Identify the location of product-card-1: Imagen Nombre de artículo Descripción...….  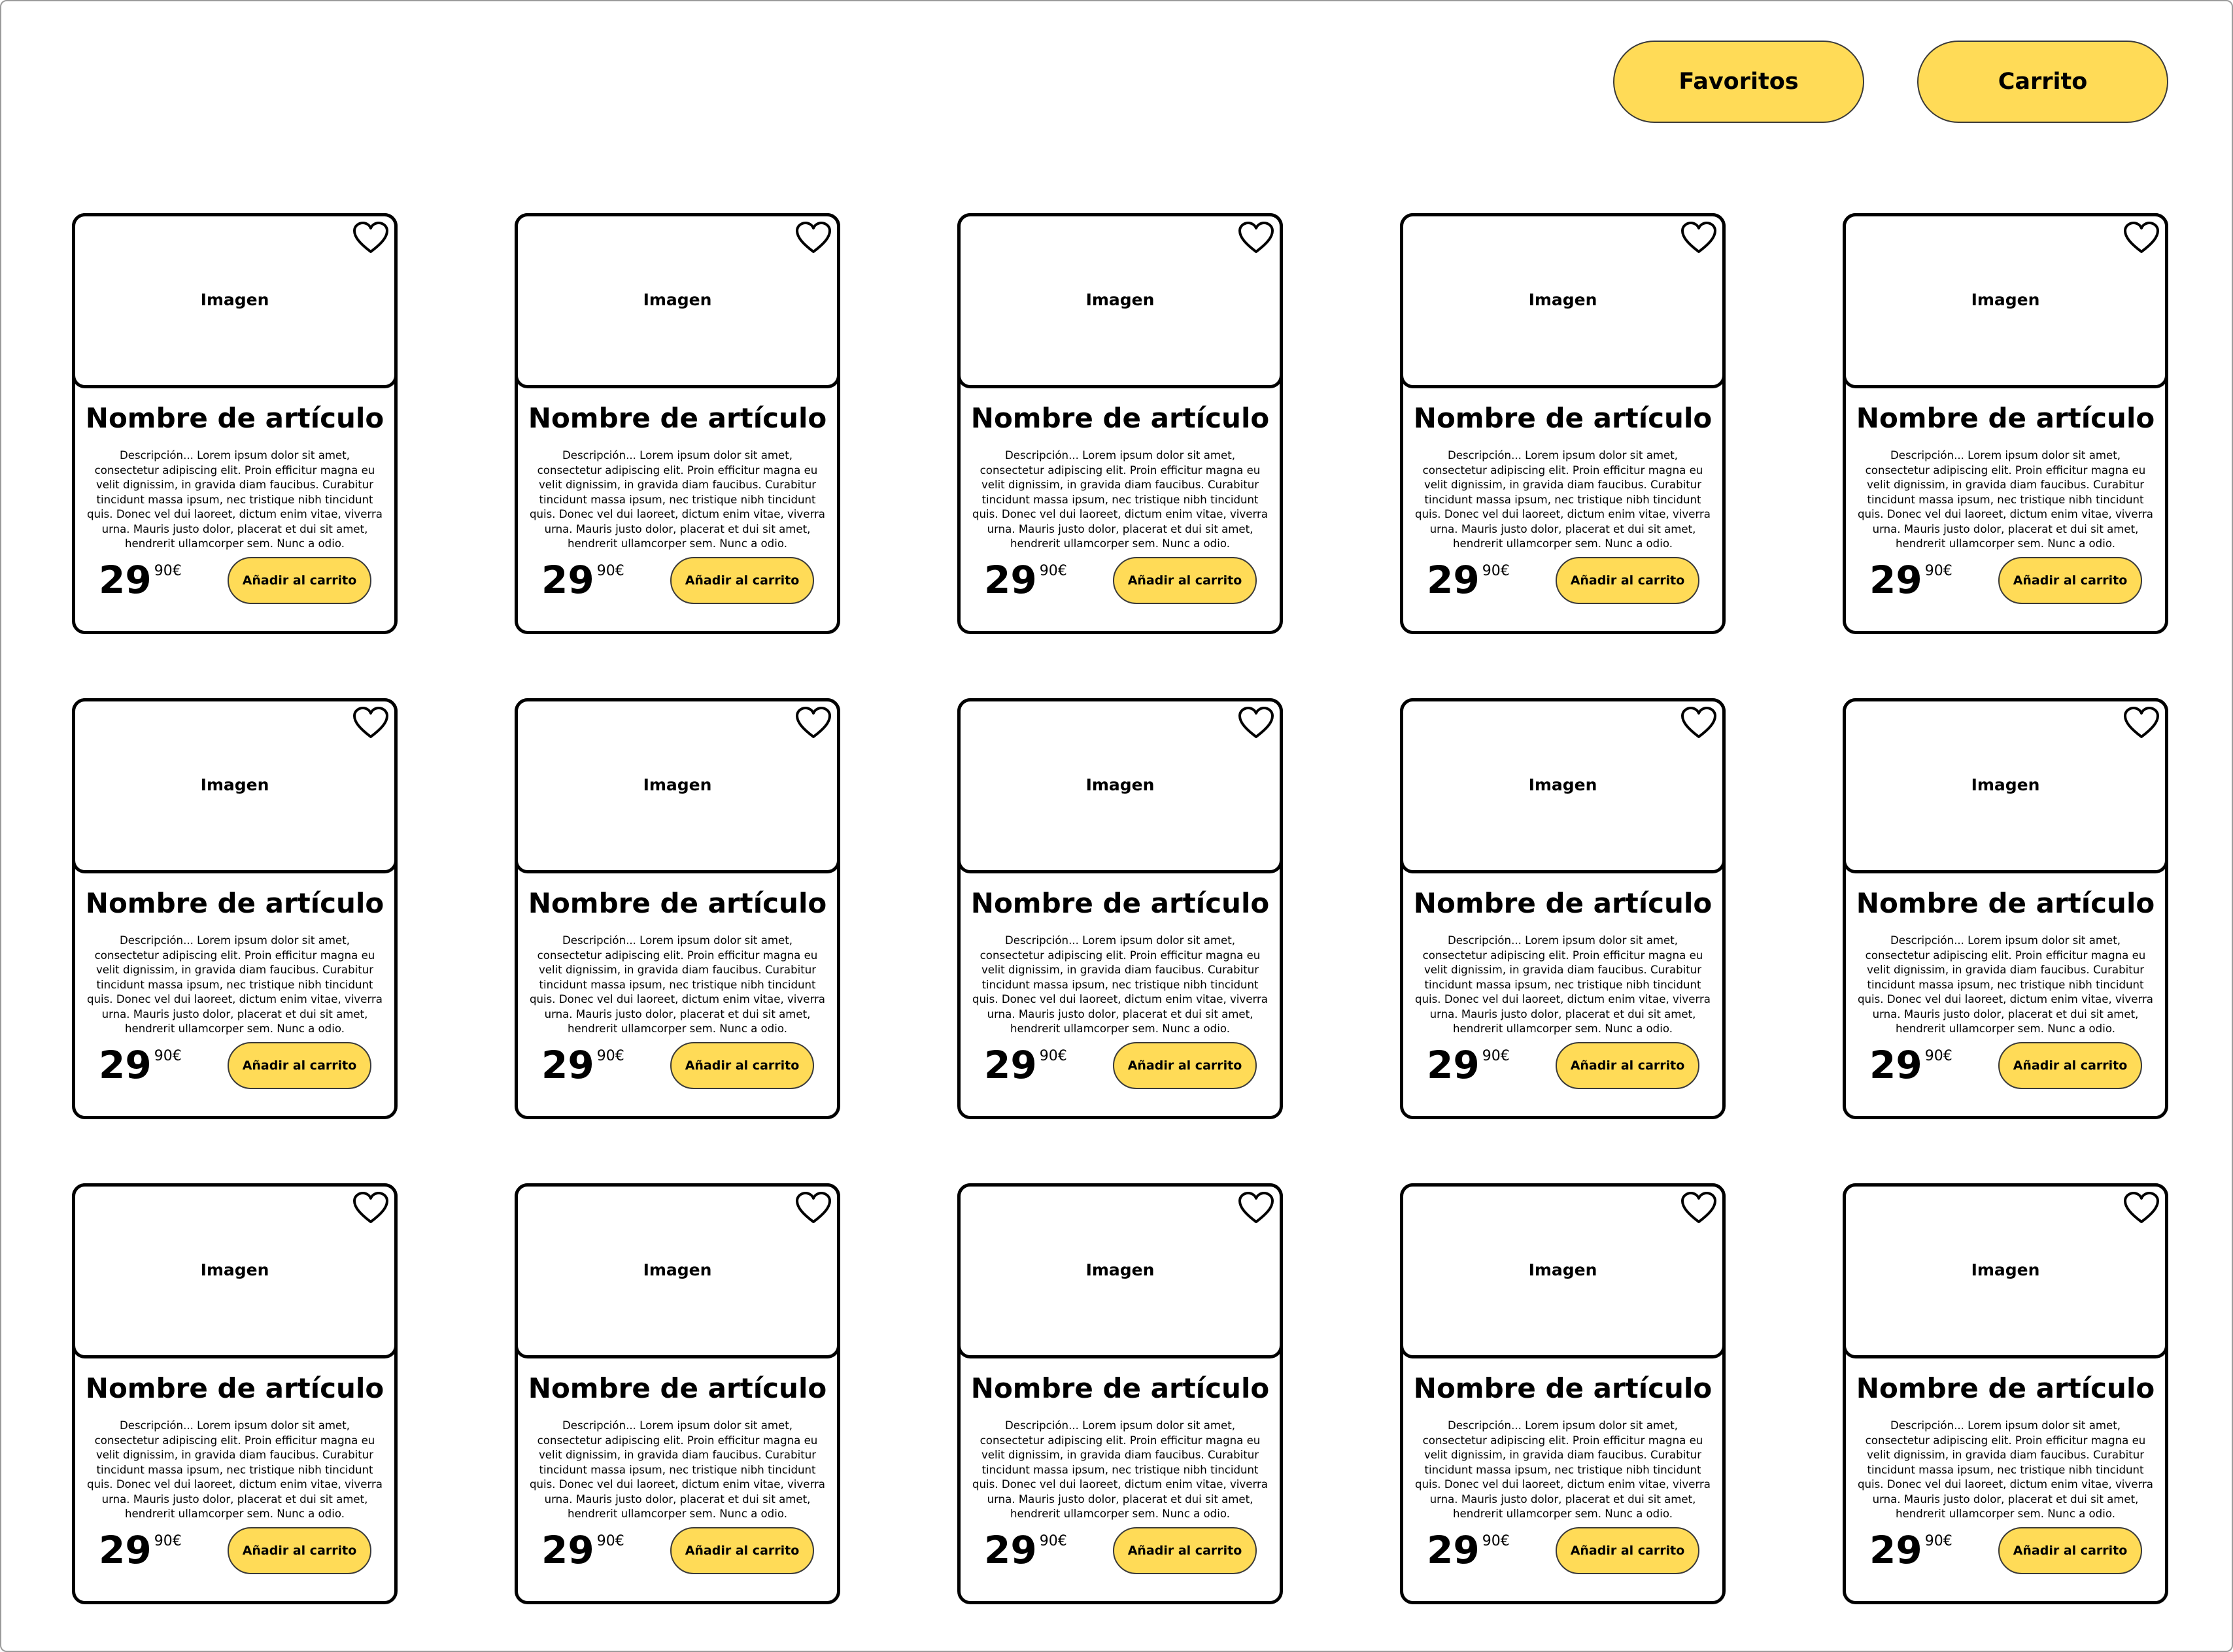
(235, 423).